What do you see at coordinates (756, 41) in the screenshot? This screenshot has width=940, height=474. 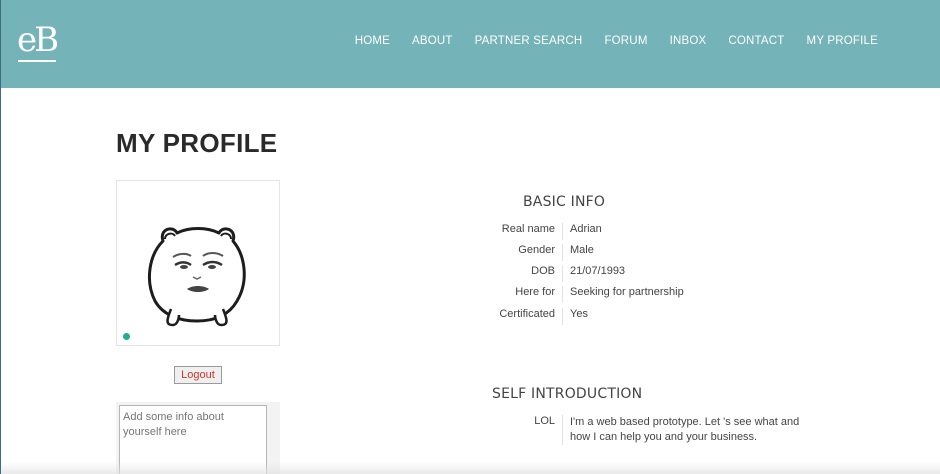 I see `nav-contact: CONTACT` at bounding box center [756, 41].